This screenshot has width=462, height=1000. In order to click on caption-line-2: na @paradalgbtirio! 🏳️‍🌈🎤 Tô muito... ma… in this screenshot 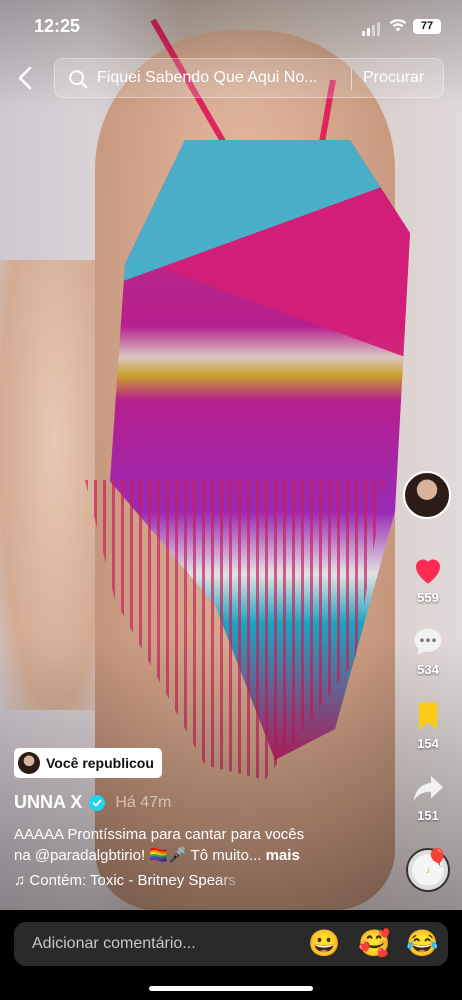, I will do `click(189, 855)`.